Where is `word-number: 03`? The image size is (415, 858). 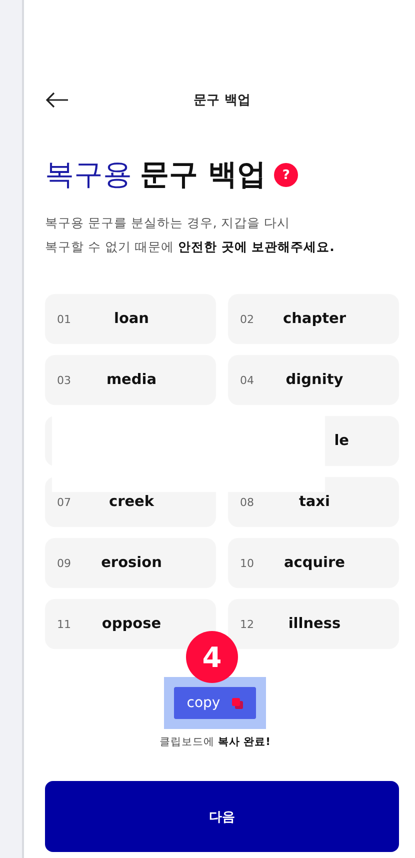
word-number: 03 is located at coordinates (64, 380).